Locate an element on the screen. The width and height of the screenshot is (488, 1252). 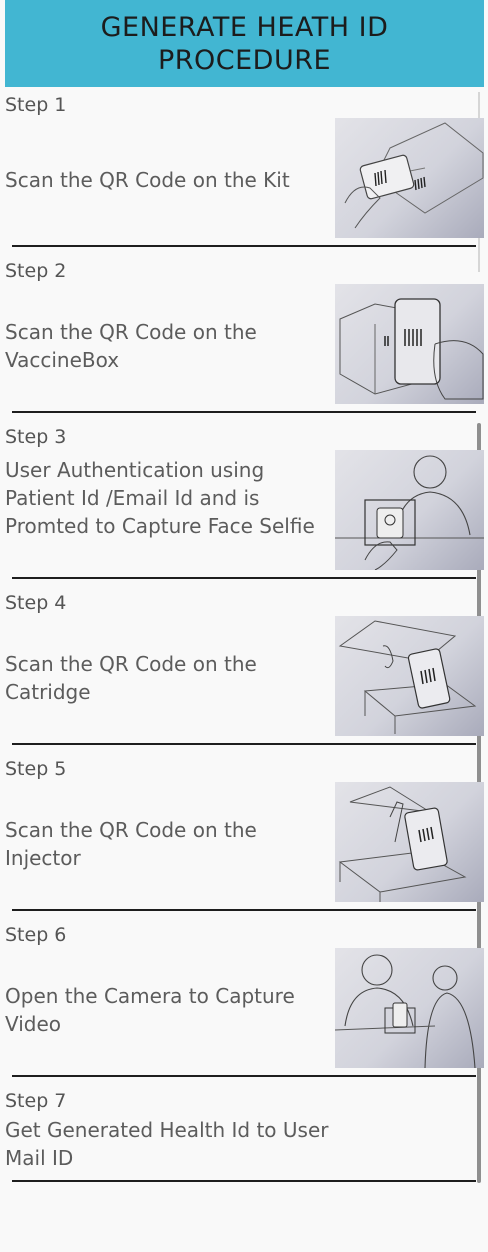
step-description: Scan the QR Code on the VaccineBox is located at coordinates (131, 346).